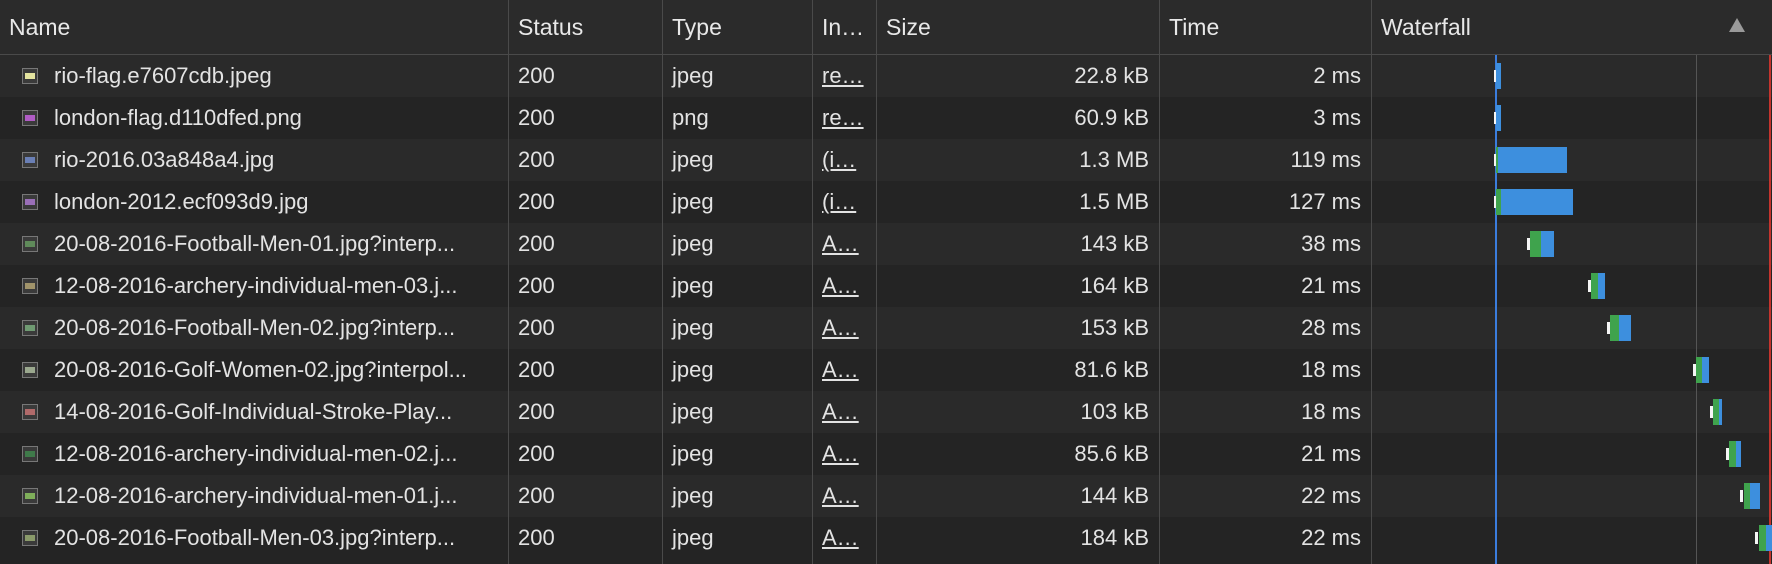  I want to click on column-header-time: Time, so click(1265, 27).